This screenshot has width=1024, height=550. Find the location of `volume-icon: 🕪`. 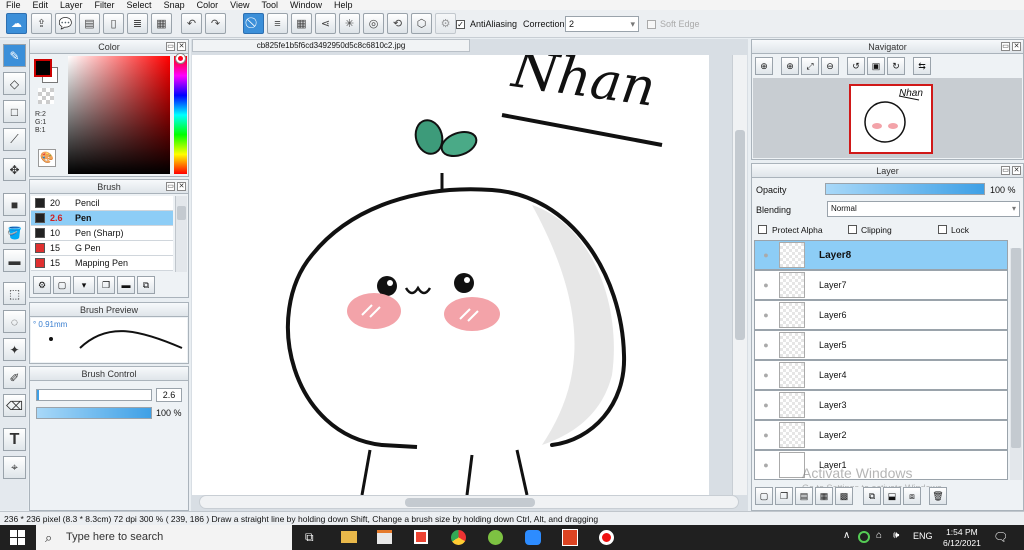

volume-icon: 🕪 is located at coordinates (896, 535).